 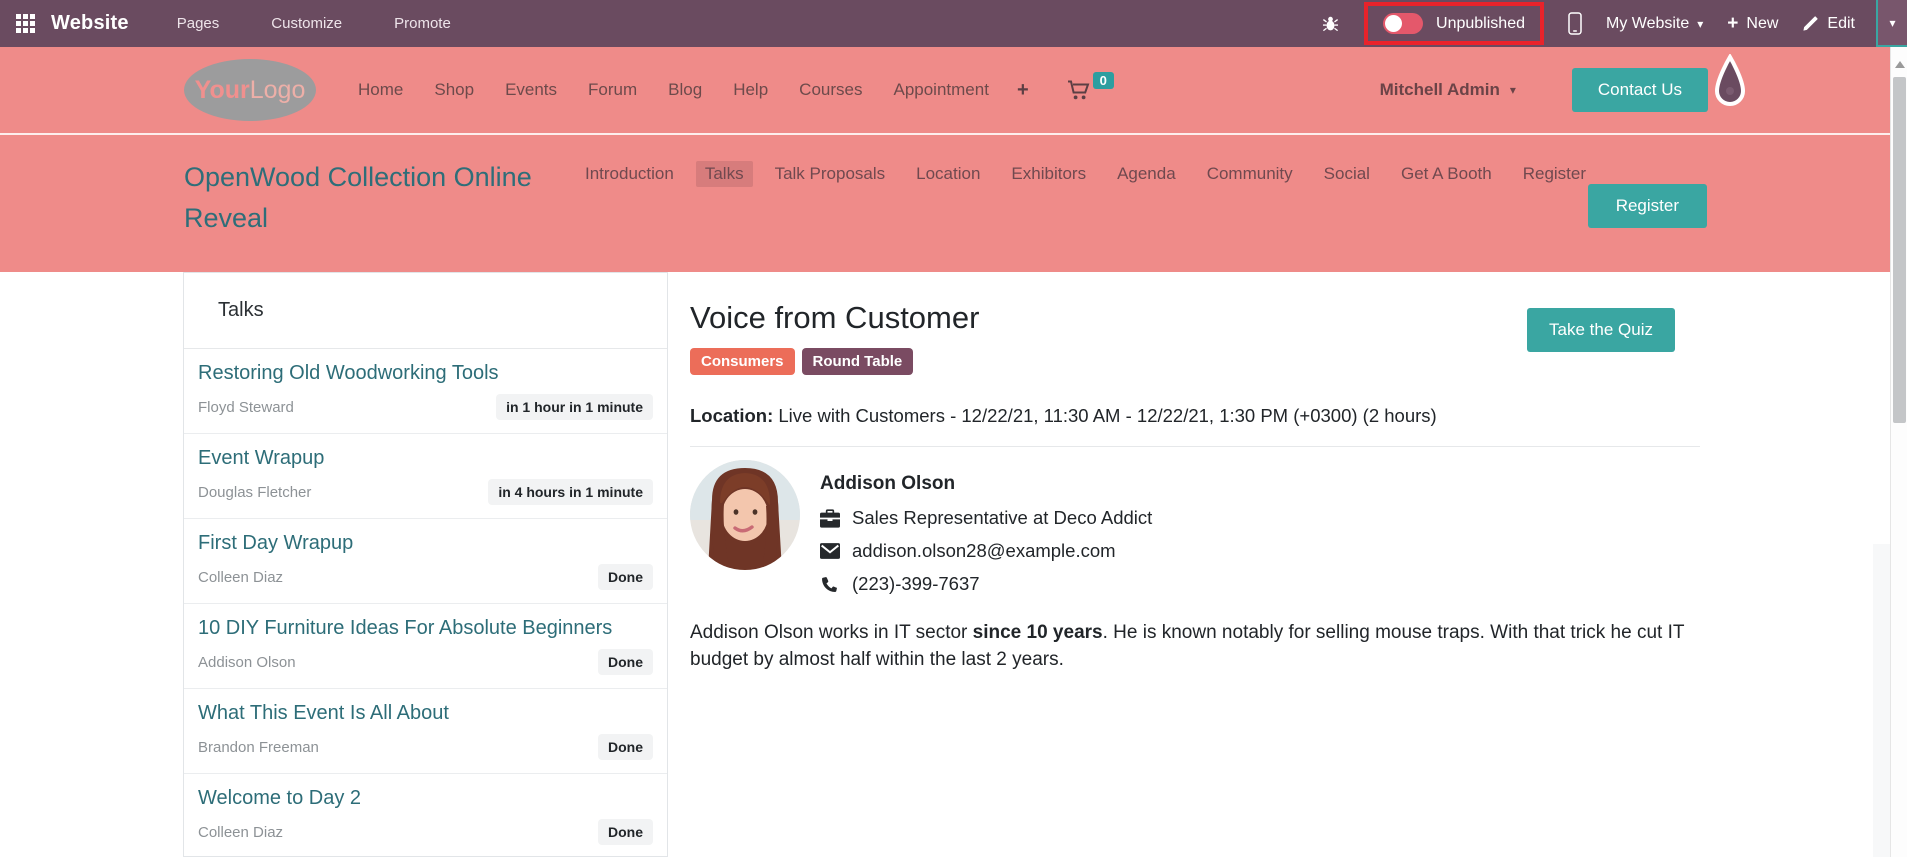 What do you see at coordinates (1250, 174) in the screenshot?
I see `event-menu-item: Community` at bounding box center [1250, 174].